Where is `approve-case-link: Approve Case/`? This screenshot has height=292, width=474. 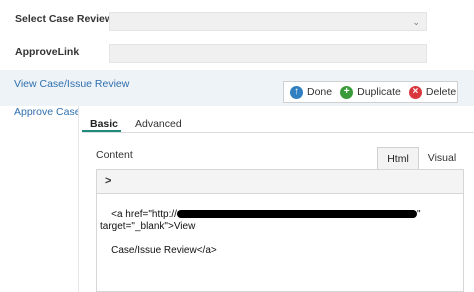 approve-case-link: Approve Case/ is located at coordinates (48, 112).